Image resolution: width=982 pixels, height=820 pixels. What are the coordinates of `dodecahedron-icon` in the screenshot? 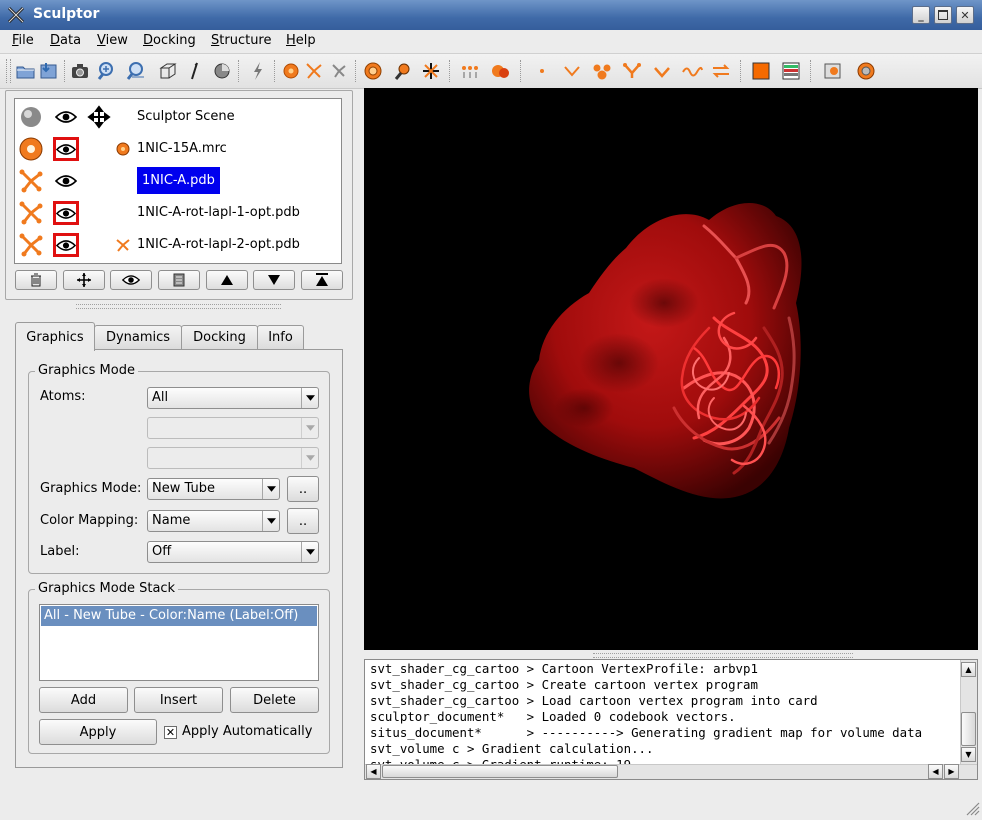 It's located at (866, 71).